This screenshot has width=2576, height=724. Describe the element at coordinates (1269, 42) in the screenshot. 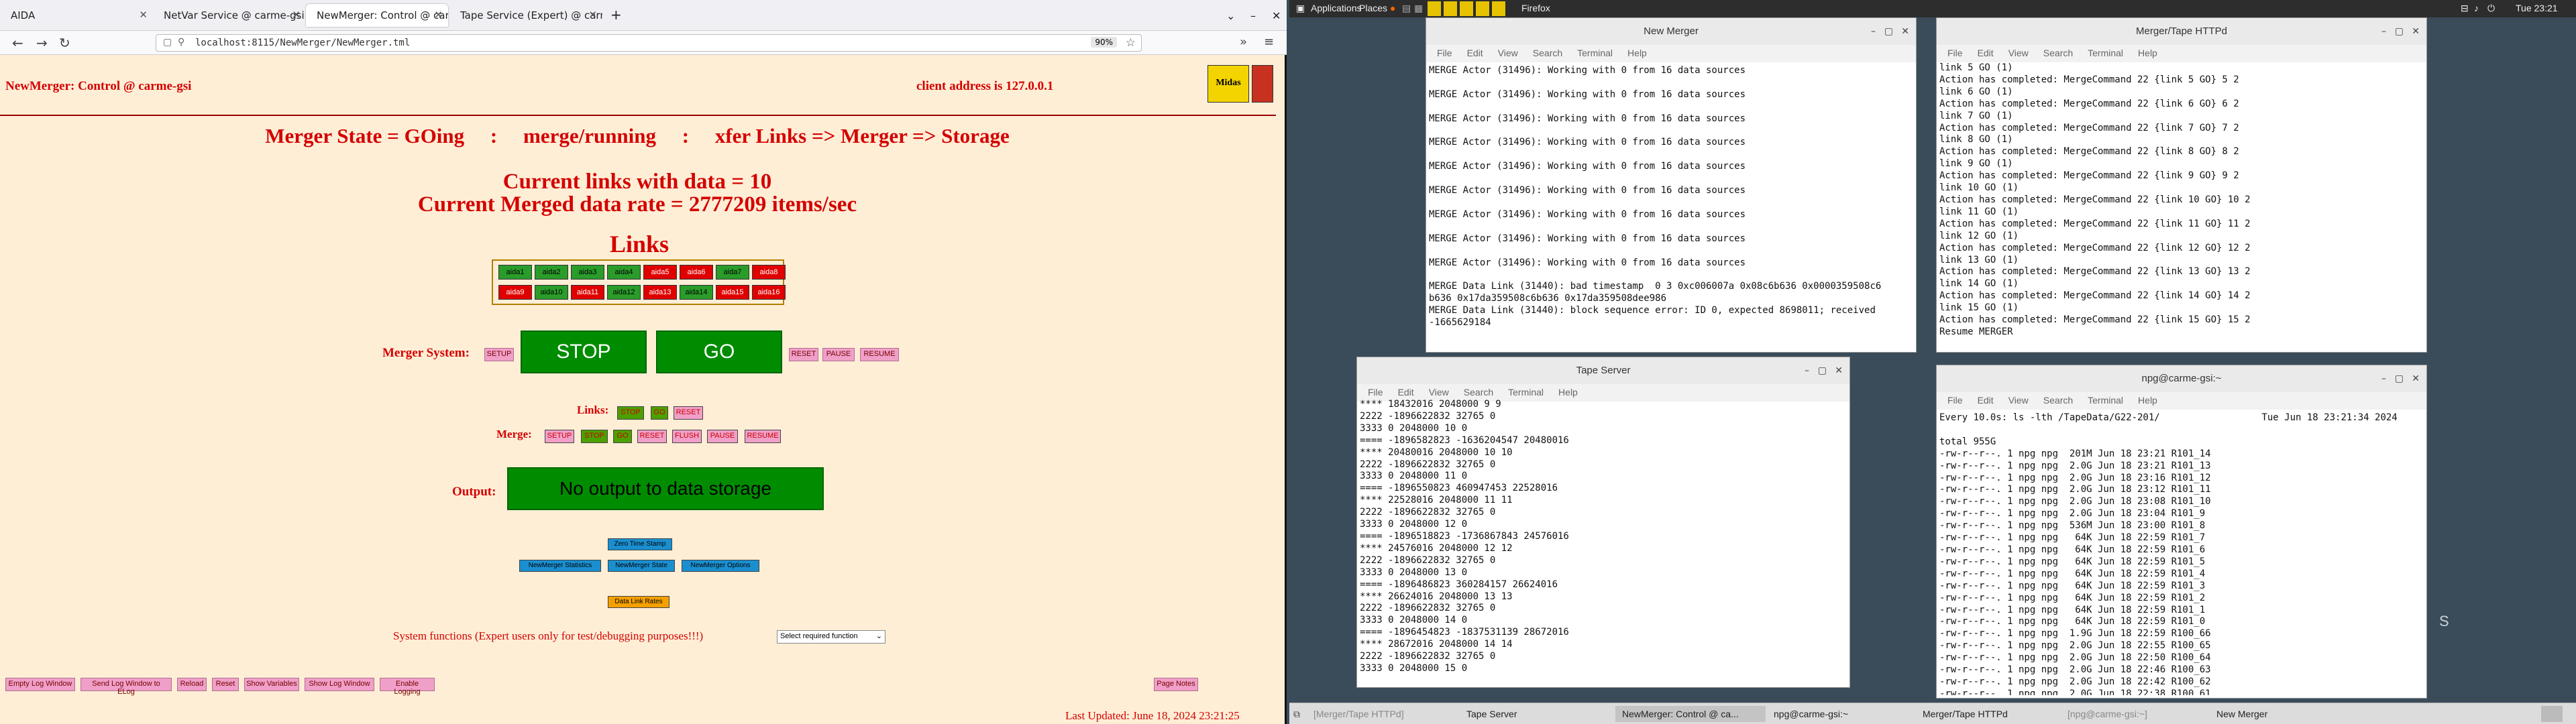

I see `menu-icon: ≡` at that location.